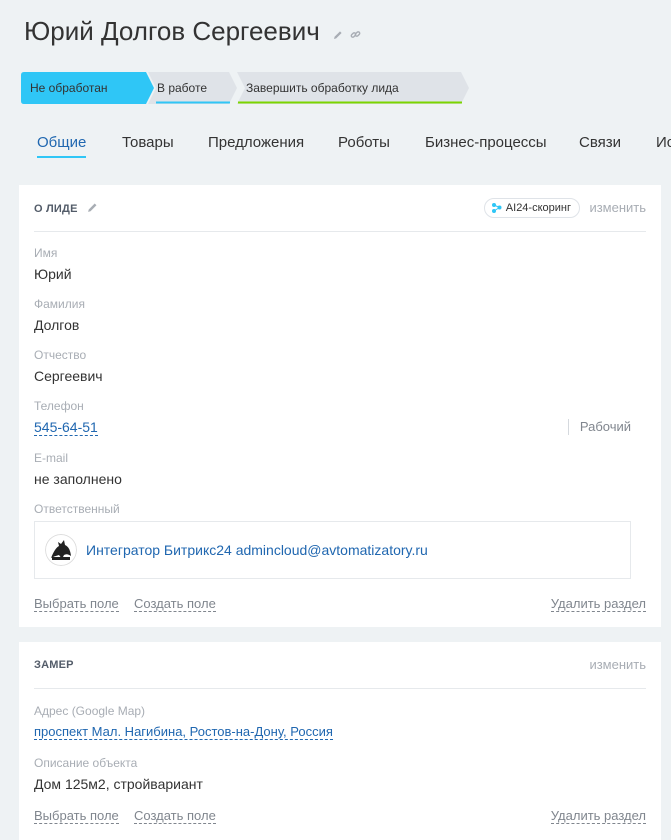 This screenshot has height=840, width=671. Describe the element at coordinates (256, 142) in the screenshot. I see `tab-offers: Предложения` at that location.